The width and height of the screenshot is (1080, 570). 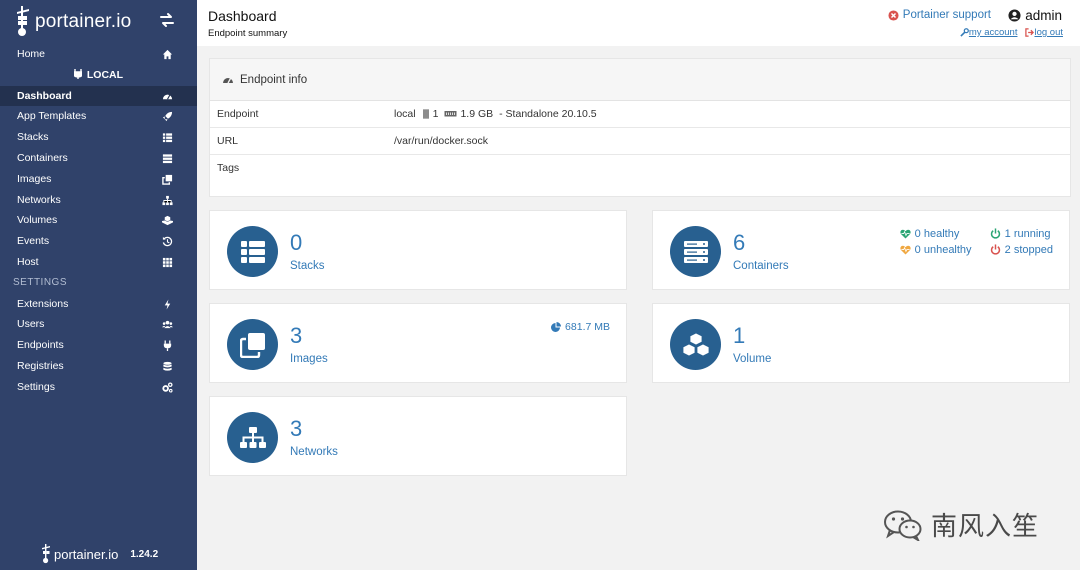 What do you see at coordinates (468, 114) in the screenshot?
I see `memory-size: 1.9 GB` at bounding box center [468, 114].